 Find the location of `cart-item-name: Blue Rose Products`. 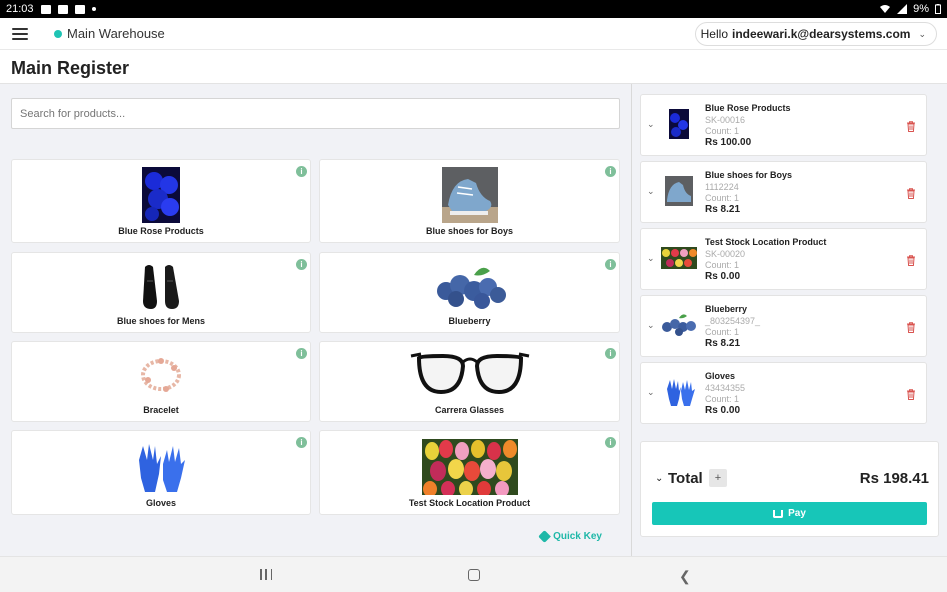

cart-item-name: Blue Rose Products is located at coordinates (748, 108).